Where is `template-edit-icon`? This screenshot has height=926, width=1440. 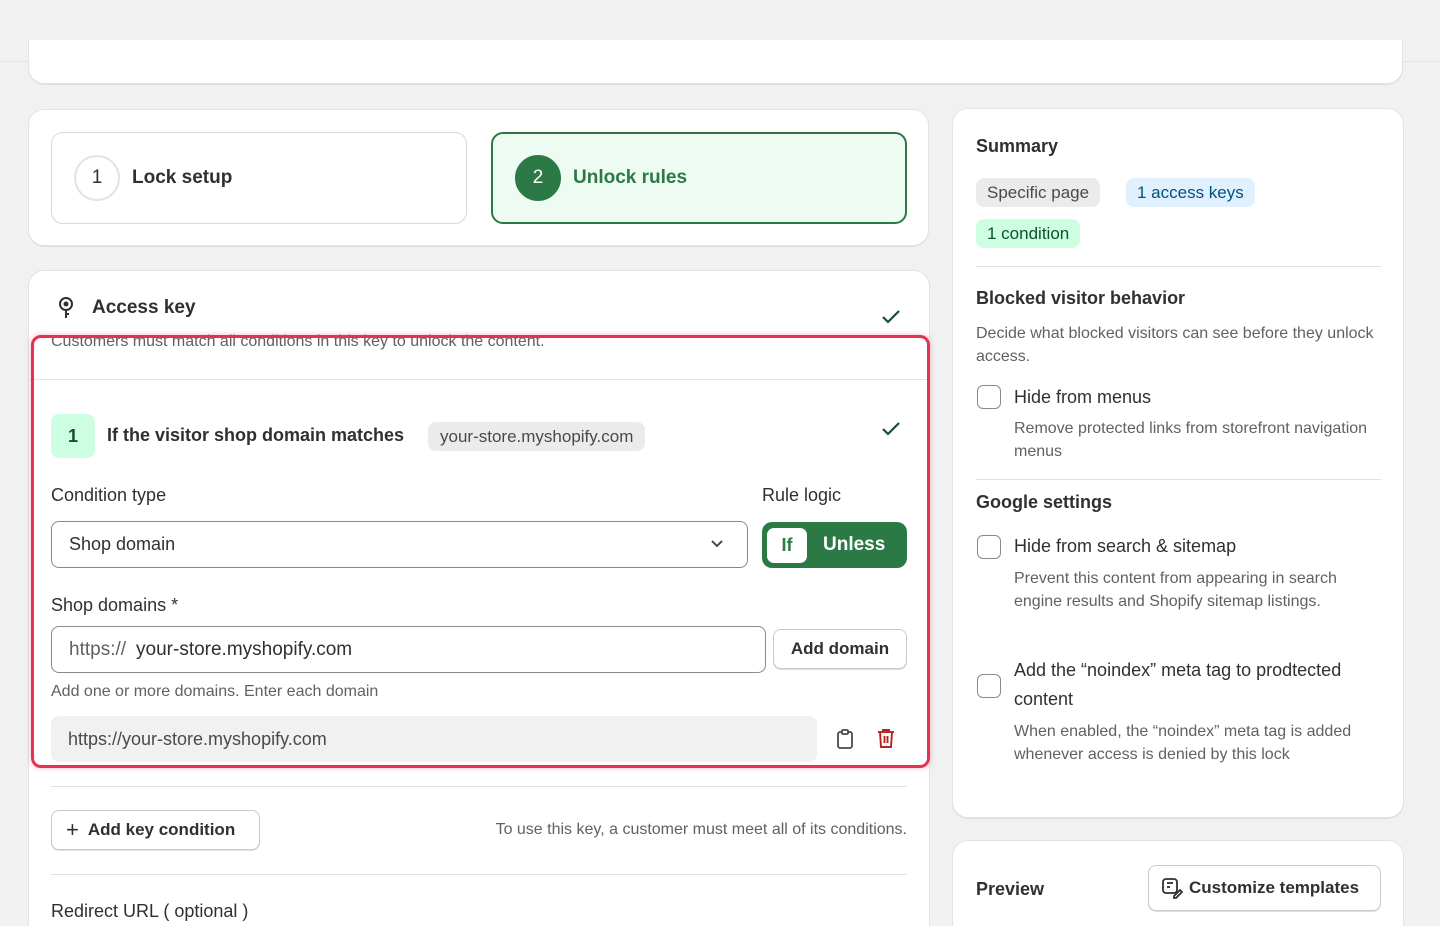 template-edit-icon is located at coordinates (1172, 888).